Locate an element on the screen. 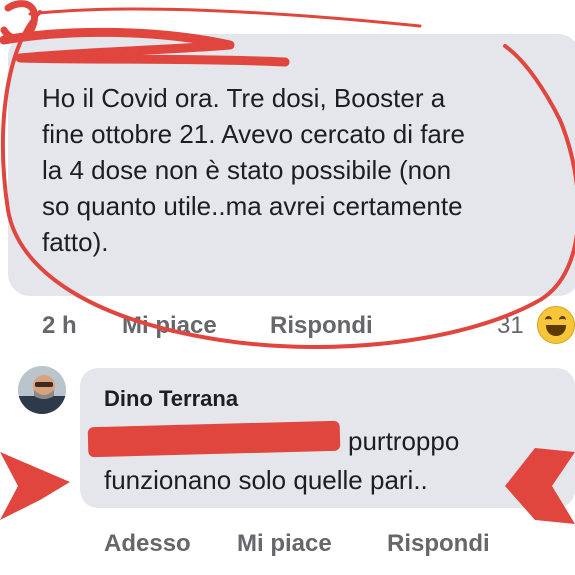 The width and height of the screenshot is (575, 575). reaction-count: 31 is located at coordinates (510, 326).